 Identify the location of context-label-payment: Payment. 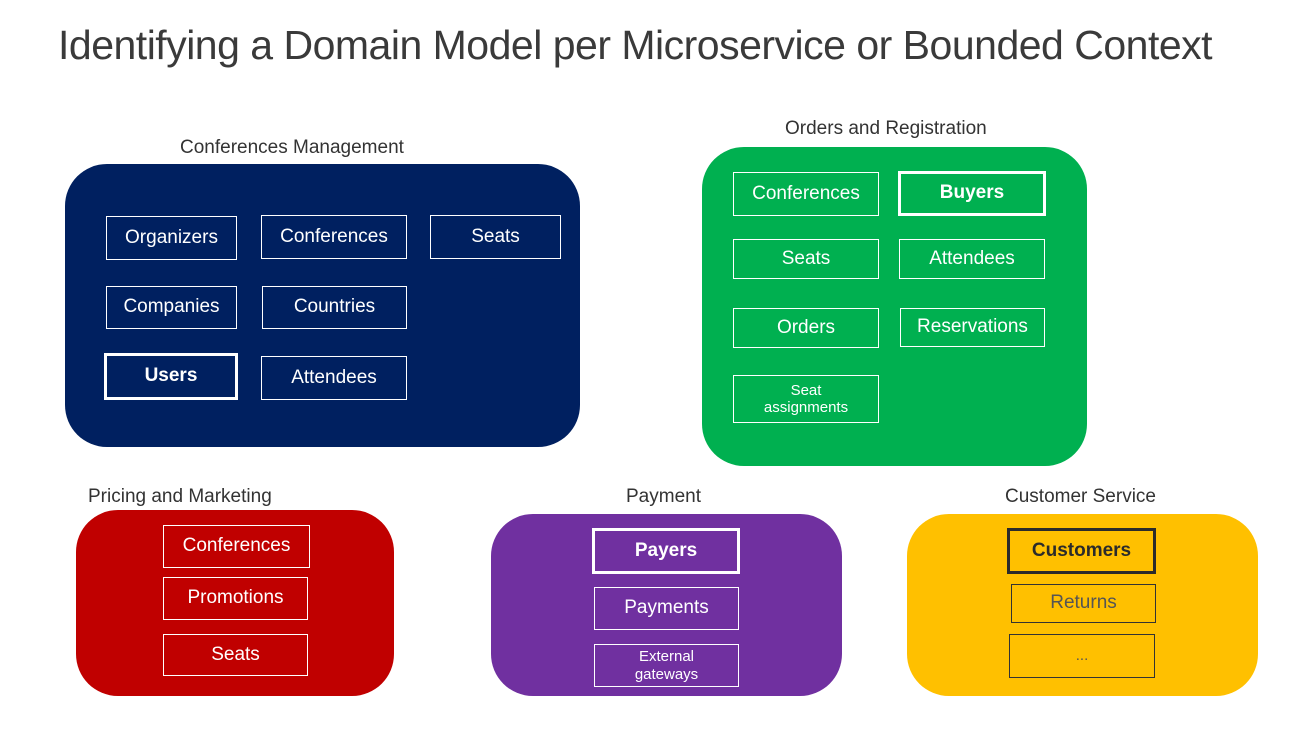
(663, 496).